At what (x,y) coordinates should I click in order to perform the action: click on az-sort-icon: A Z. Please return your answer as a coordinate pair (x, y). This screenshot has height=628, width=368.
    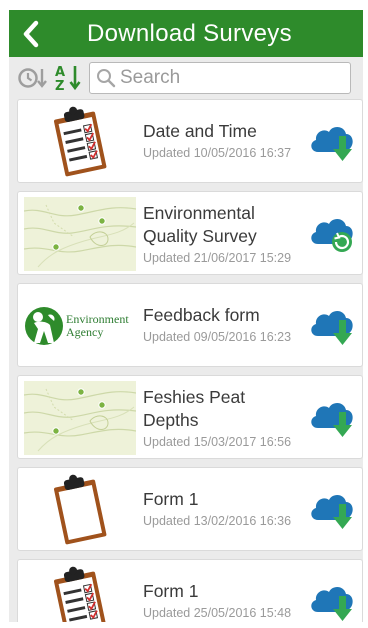
    Looking at the image, I should click on (68, 79).